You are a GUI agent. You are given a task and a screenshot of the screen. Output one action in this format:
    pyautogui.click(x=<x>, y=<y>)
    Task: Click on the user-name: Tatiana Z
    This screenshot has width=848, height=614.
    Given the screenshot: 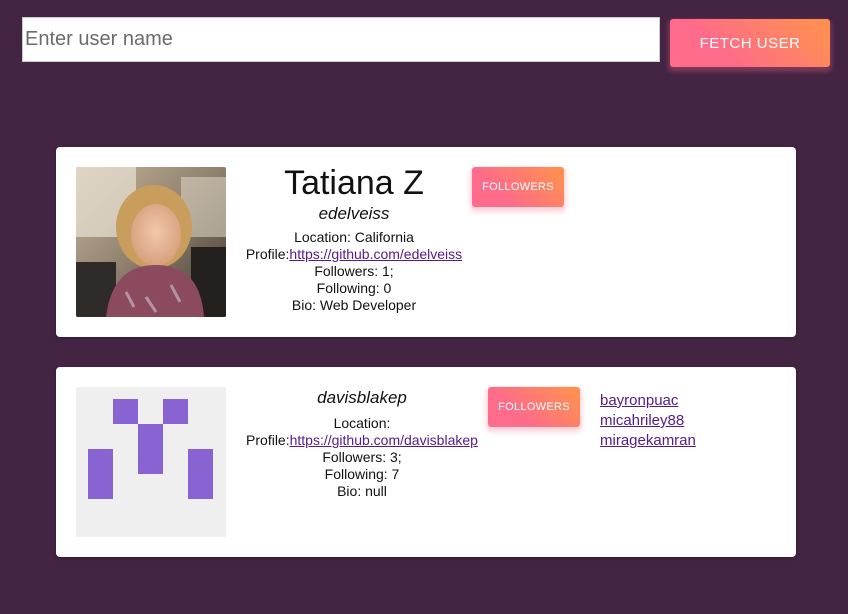 What is the action you would take?
    pyautogui.click(x=354, y=183)
    